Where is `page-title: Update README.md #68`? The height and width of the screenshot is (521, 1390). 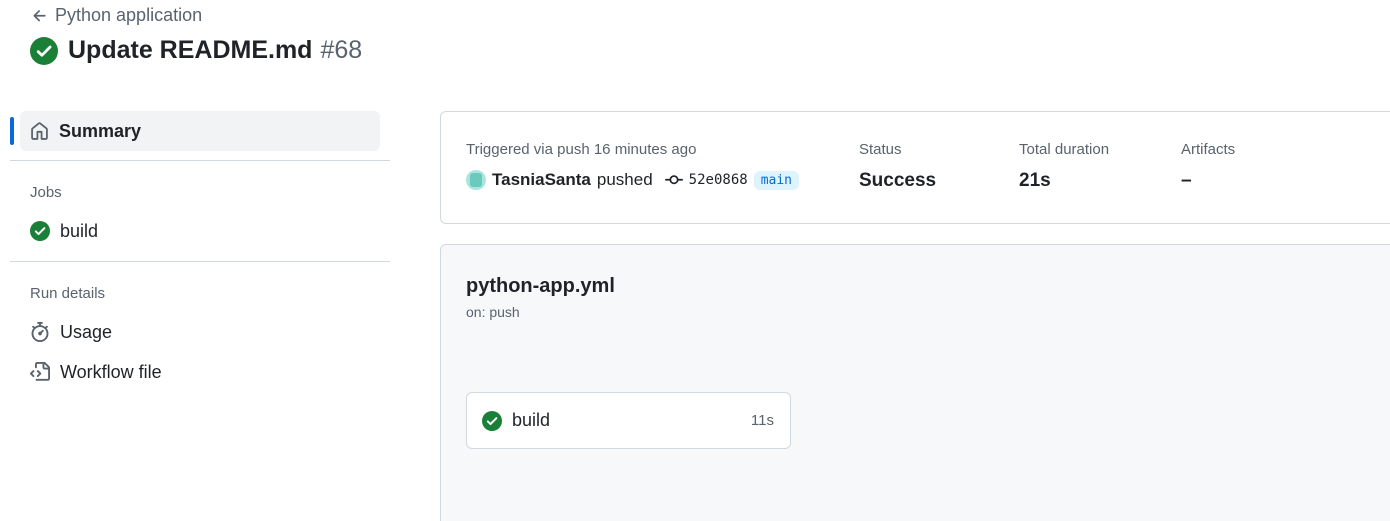
page-title: Update README.md #68 is located at coordinates (215, 50).